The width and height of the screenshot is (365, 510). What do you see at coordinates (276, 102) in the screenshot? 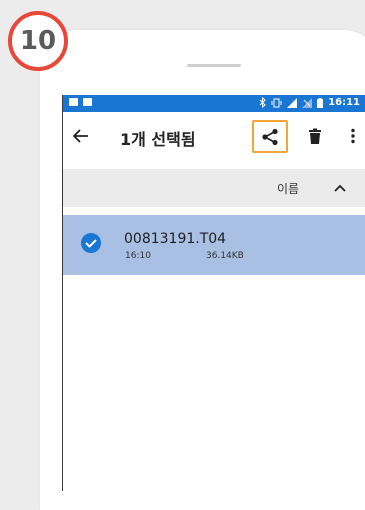
I see `vibrate-icon` at bounding box center [276, 102].